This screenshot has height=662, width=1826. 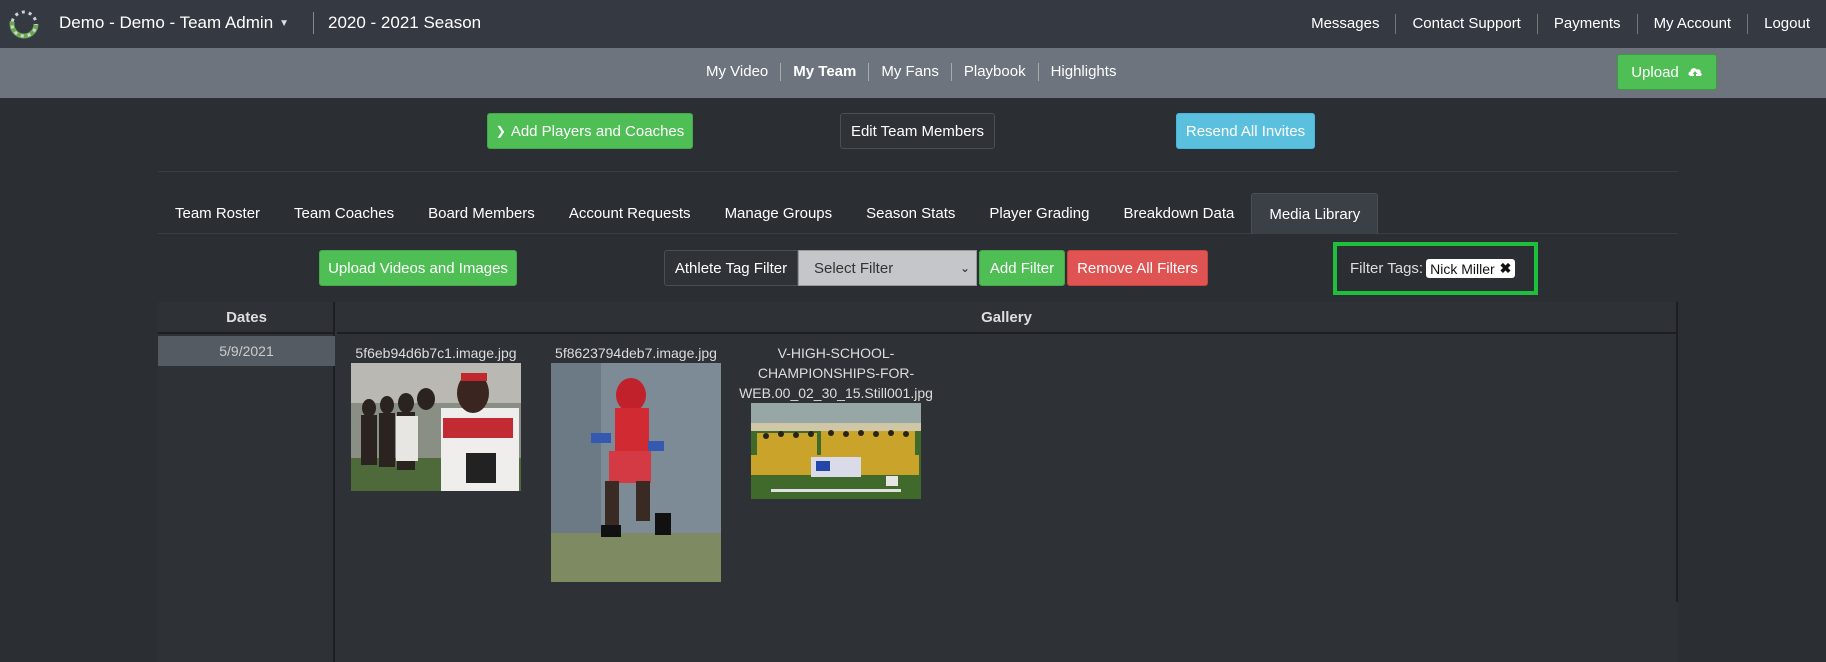 What do you see at coordinates (1315, 213) in the screenshot?
I see `tab-media-library: Media Library` at bounding box center [1315, 213].